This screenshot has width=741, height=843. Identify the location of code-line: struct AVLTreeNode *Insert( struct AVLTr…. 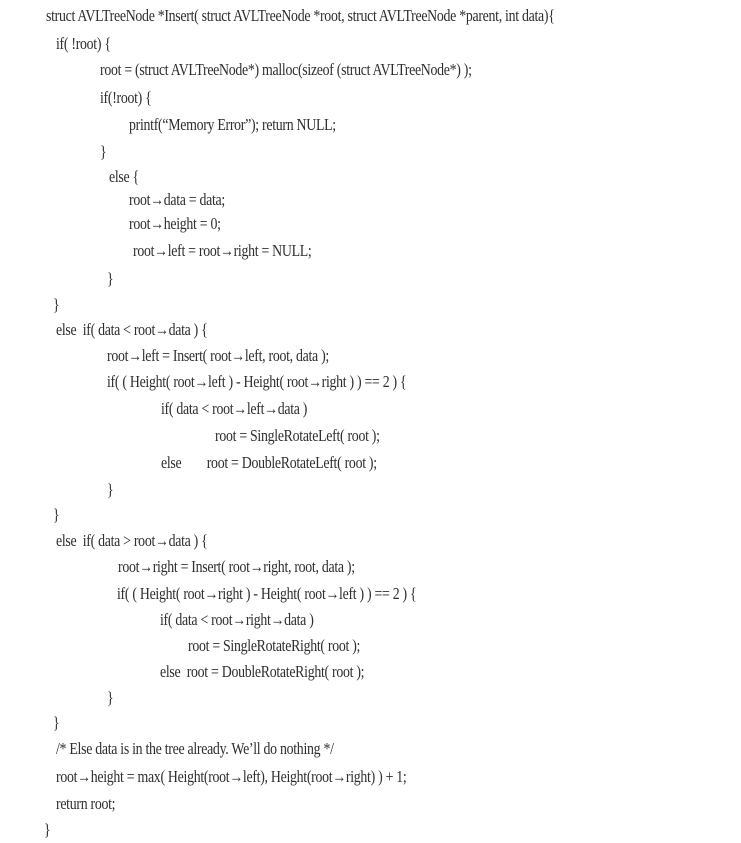
(300, 15).